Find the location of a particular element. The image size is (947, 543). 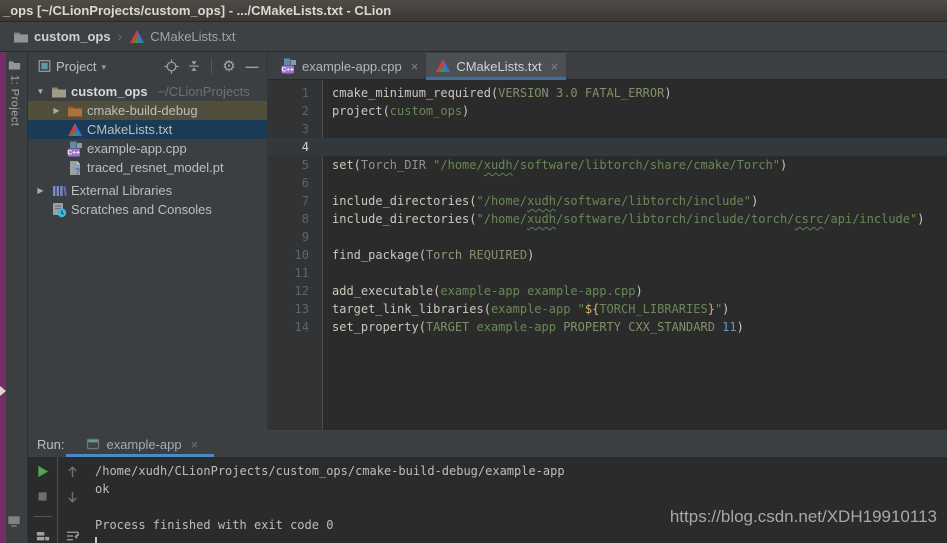

project-view-icon is located at coordinates (44, 66).